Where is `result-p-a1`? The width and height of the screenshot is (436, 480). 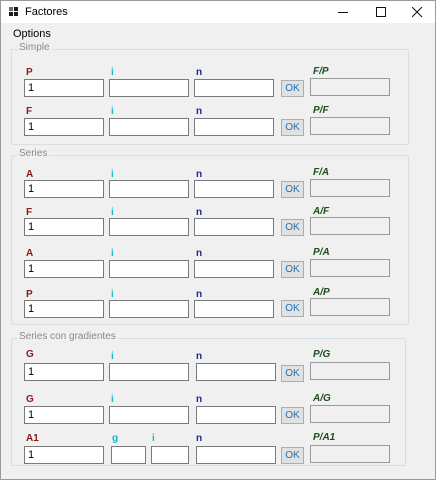 result-p-a1 is located at coordinates (350, 454).